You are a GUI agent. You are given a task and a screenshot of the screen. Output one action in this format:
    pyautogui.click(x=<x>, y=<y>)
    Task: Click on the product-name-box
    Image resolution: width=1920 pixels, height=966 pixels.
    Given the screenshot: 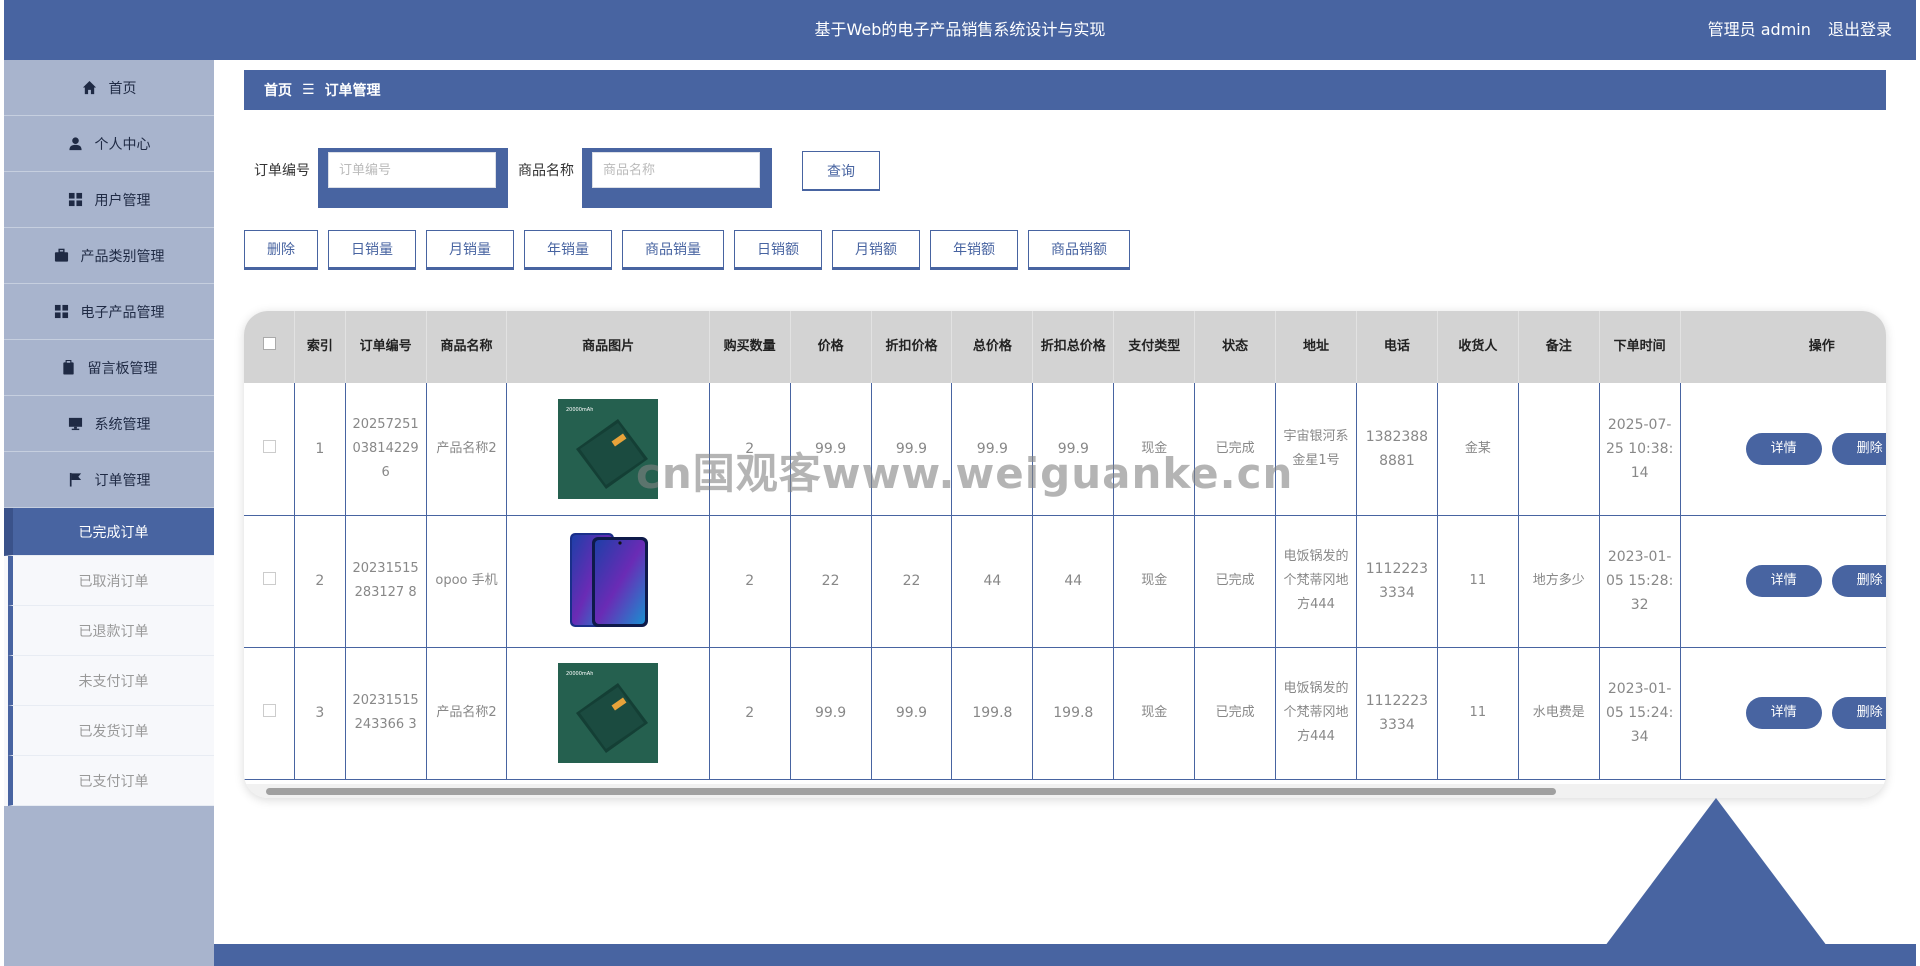 What is the action you would take?
    pyautogui.click(x=677, y=178)
    